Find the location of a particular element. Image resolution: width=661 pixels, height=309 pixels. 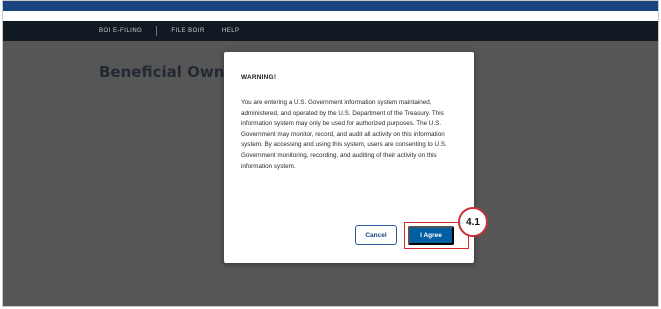

cancel-button: Cancel is located at coordinates (376, 235).